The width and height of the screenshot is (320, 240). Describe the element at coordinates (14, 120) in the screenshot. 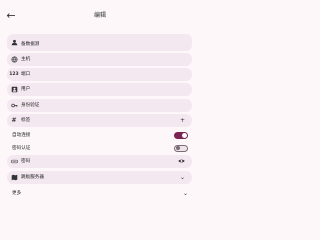

I see `hashtag-icon: #` at that location.